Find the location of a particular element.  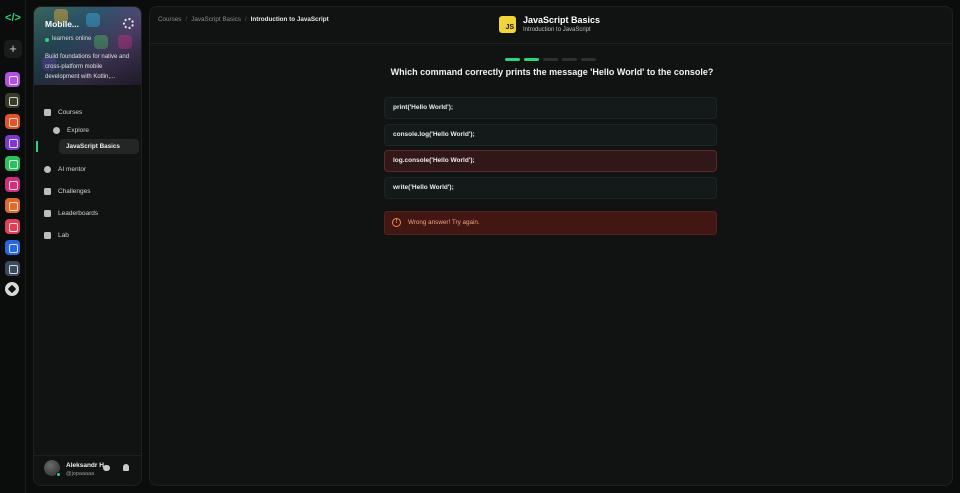

app-rail: </> + is located at coordinates (13, 246).